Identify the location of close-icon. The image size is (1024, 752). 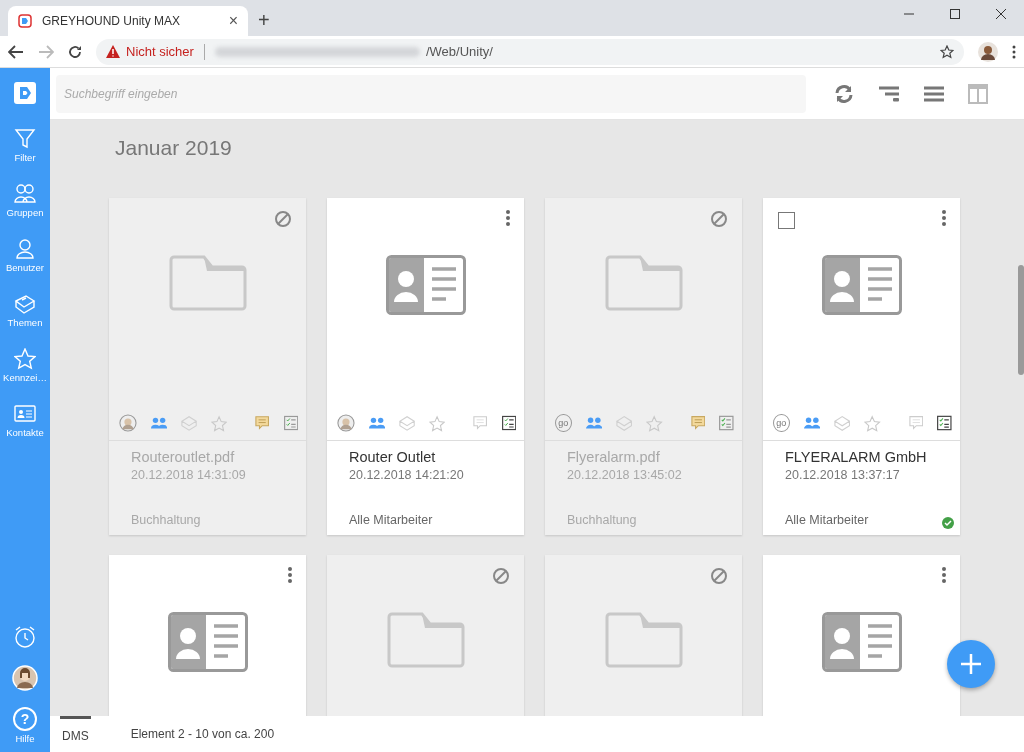
(1001, 14).